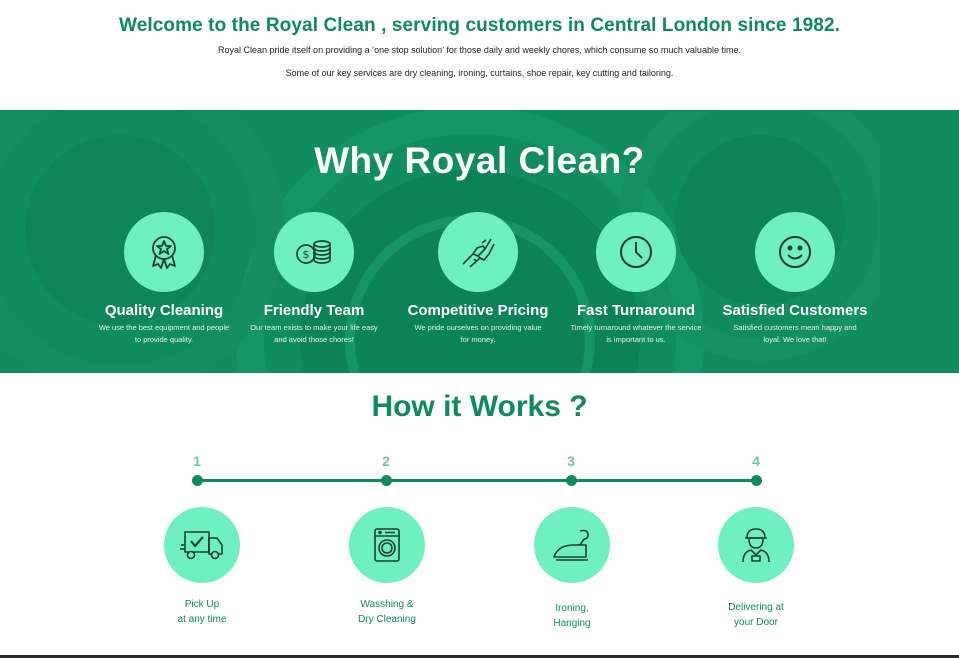  I want to click on step-label-line2: your Door, so click(756, 622).